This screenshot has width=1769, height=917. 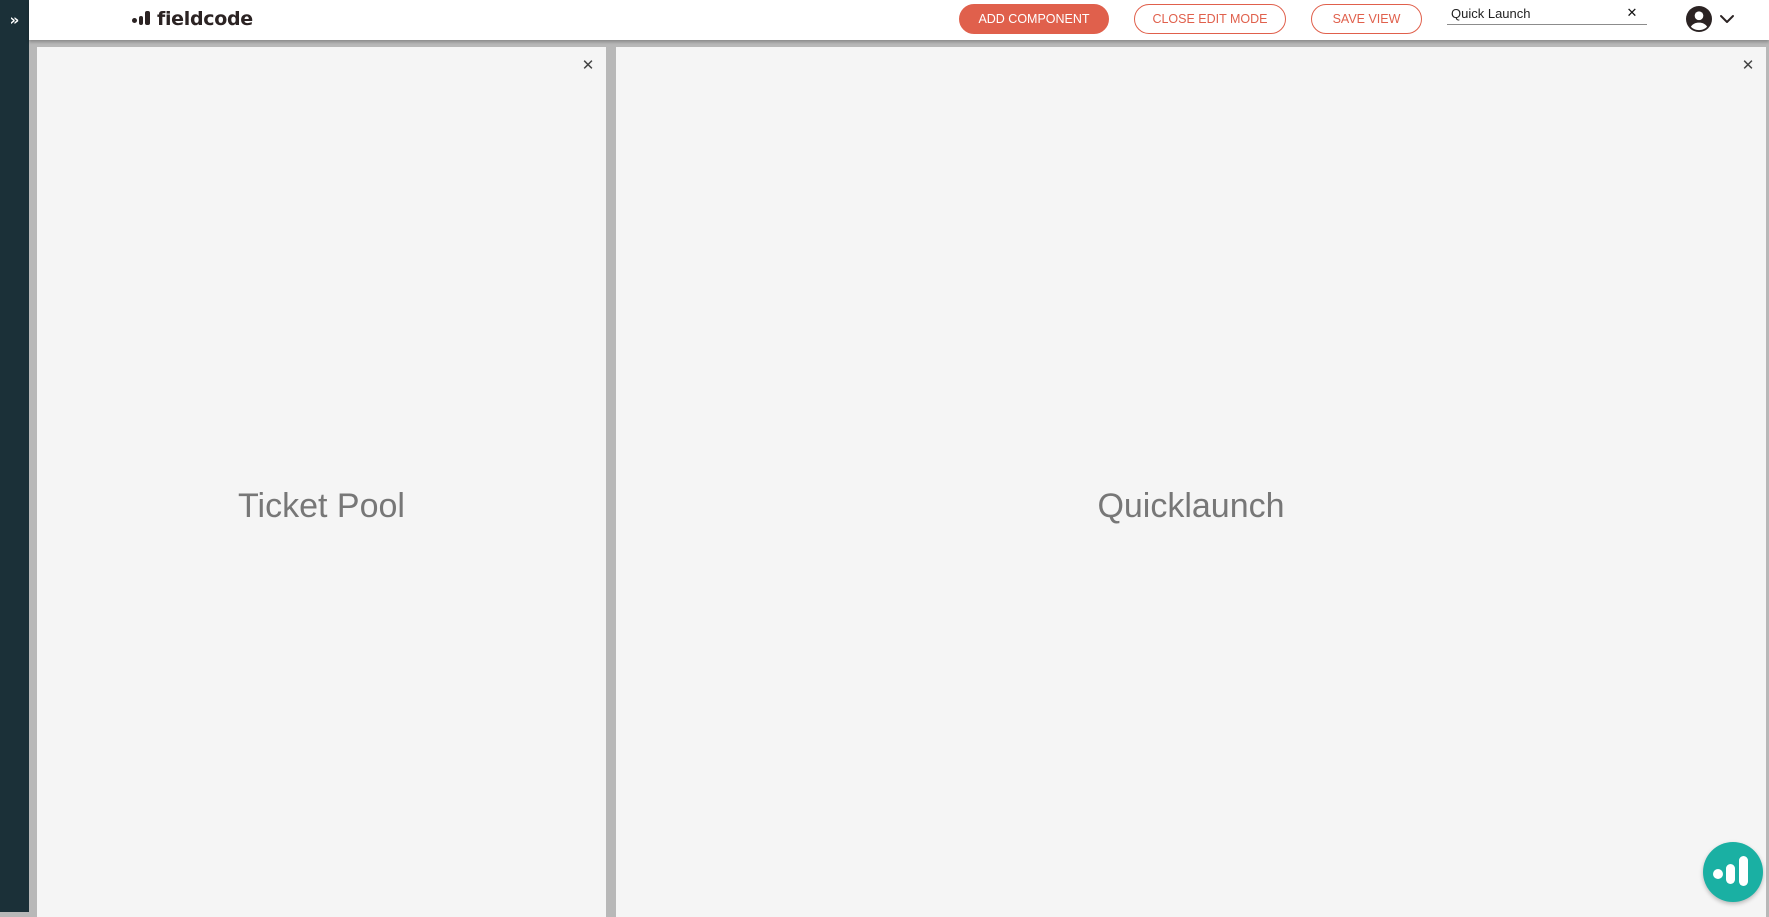 What do you see at coordinates (1034, 19) in the screenshot?
I see `add-component-button: ADD COMPONENT` at bounding box center [1034, 19].